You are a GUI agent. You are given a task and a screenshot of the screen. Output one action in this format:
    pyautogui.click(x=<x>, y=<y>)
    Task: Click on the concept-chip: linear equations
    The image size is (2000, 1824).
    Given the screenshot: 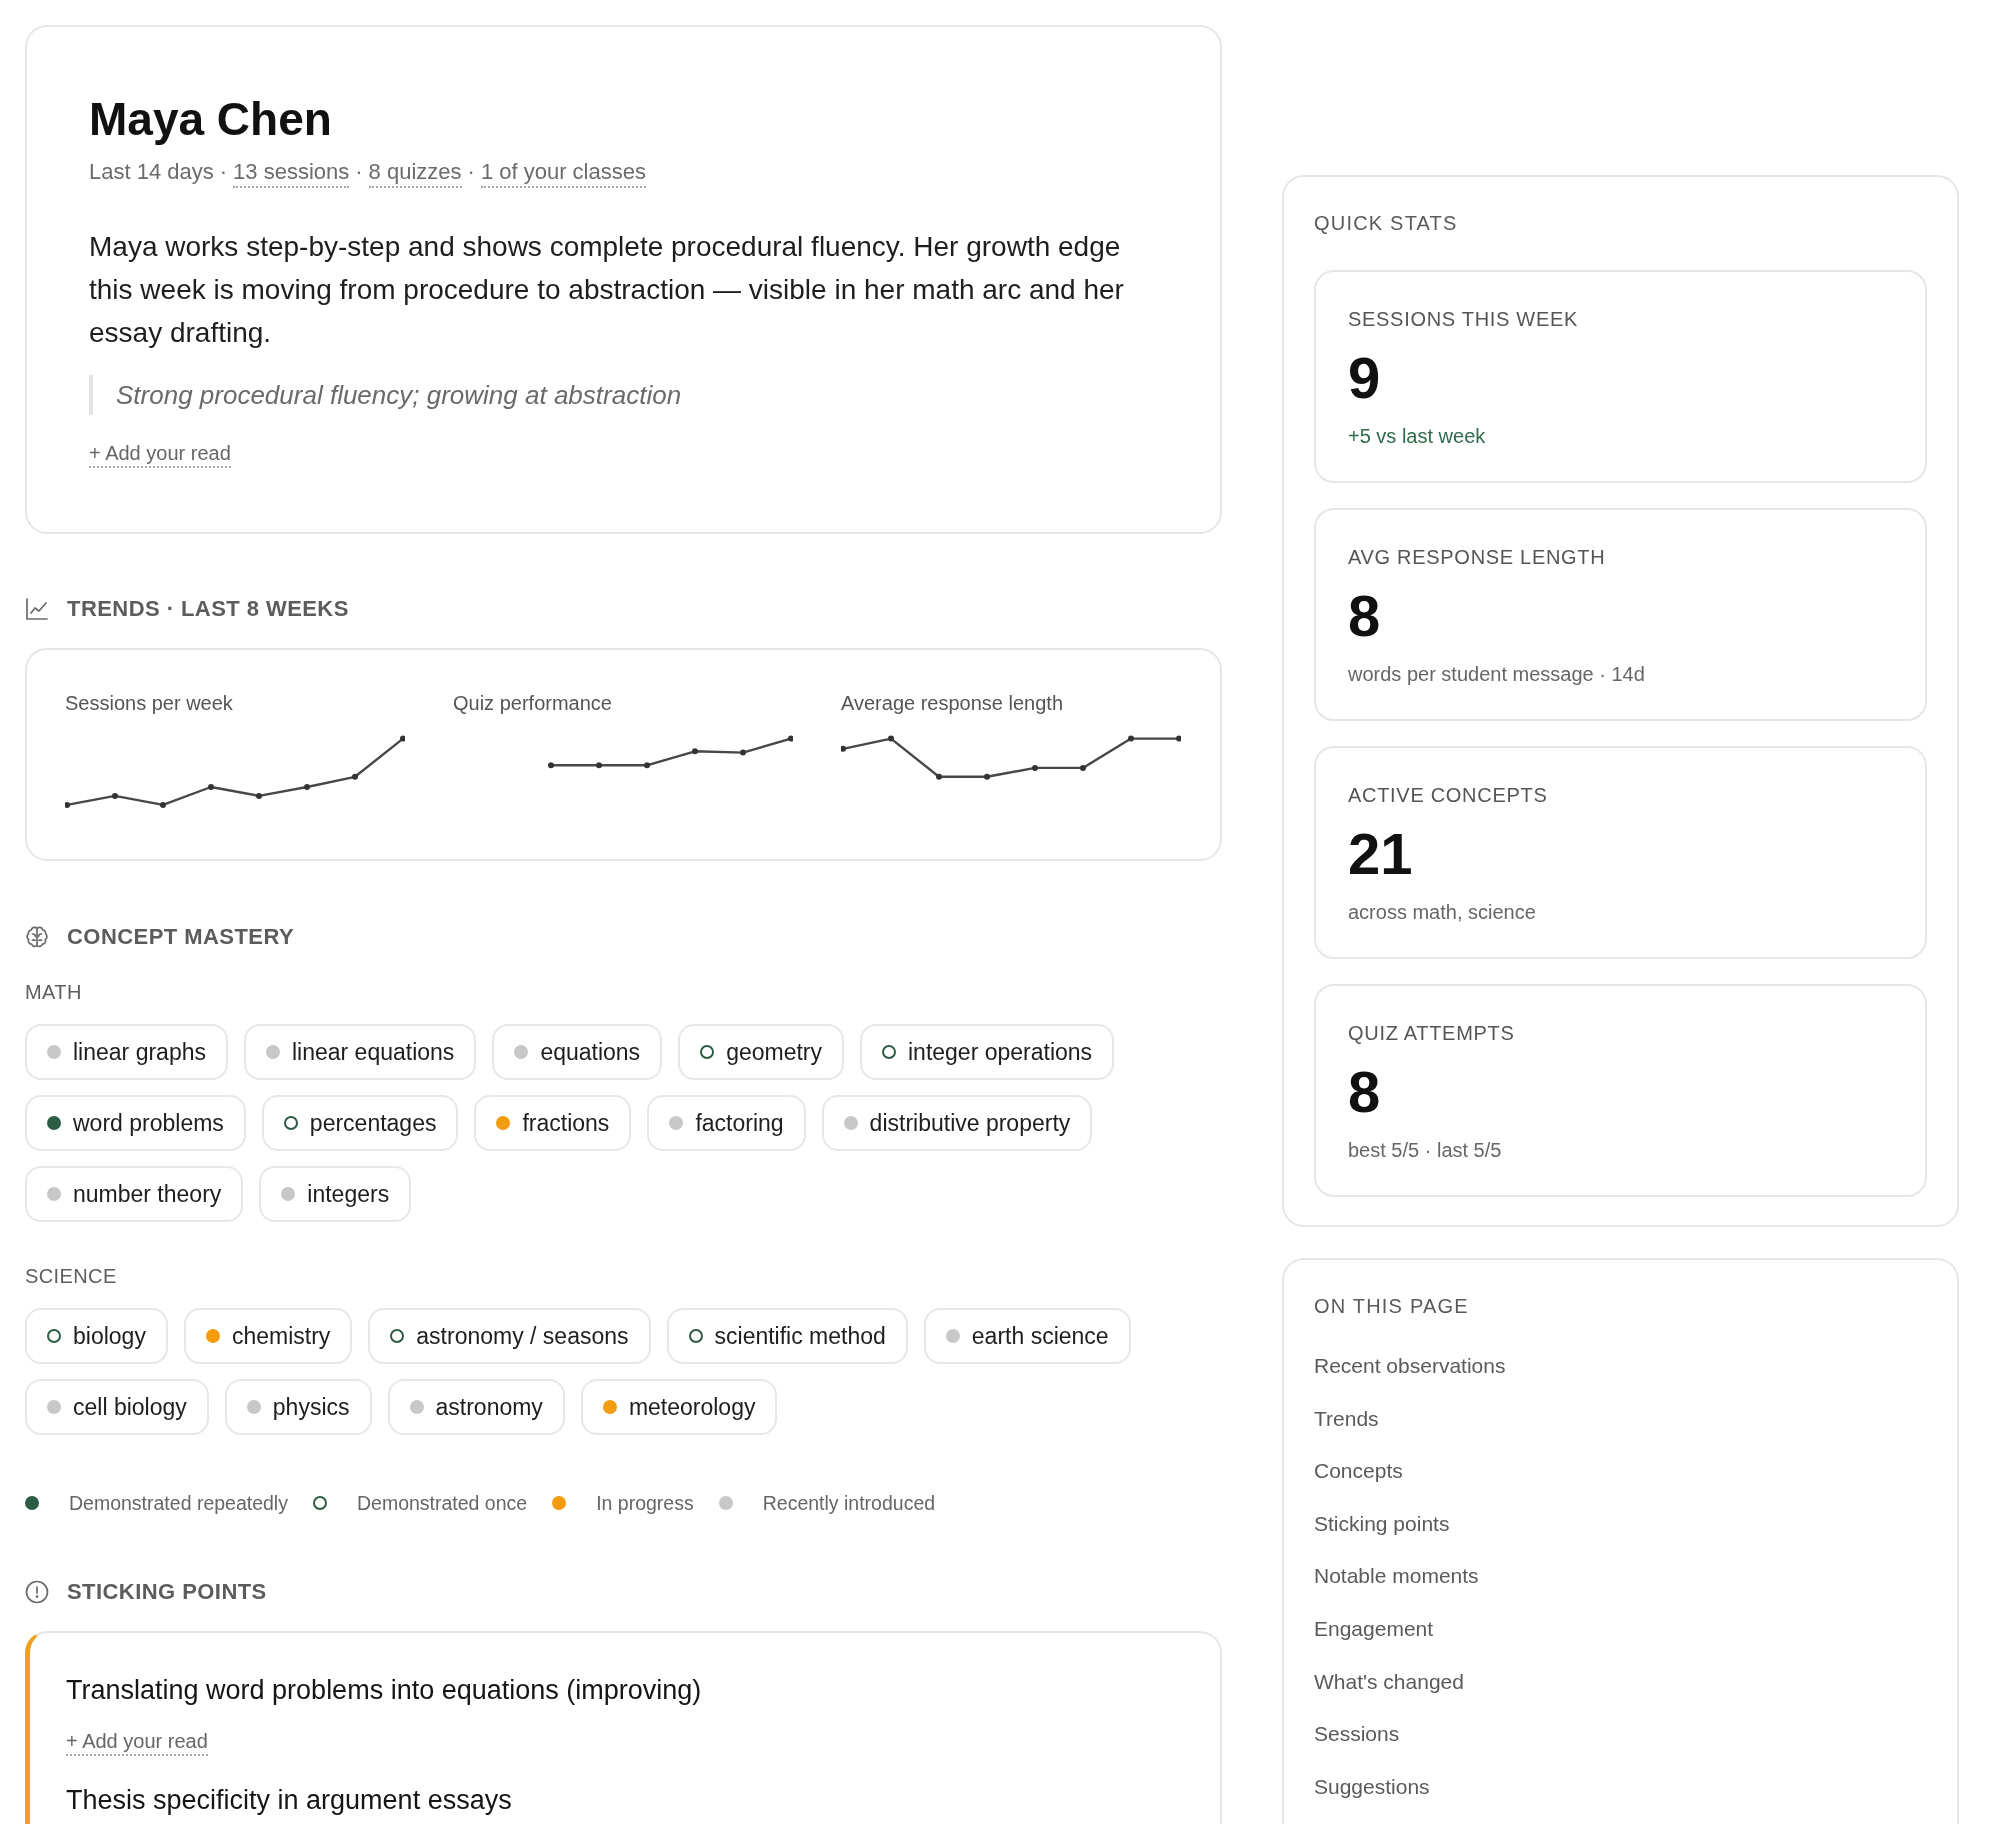 What is the action you would take?
    pyautogui.click(x=360, y=1052)
    